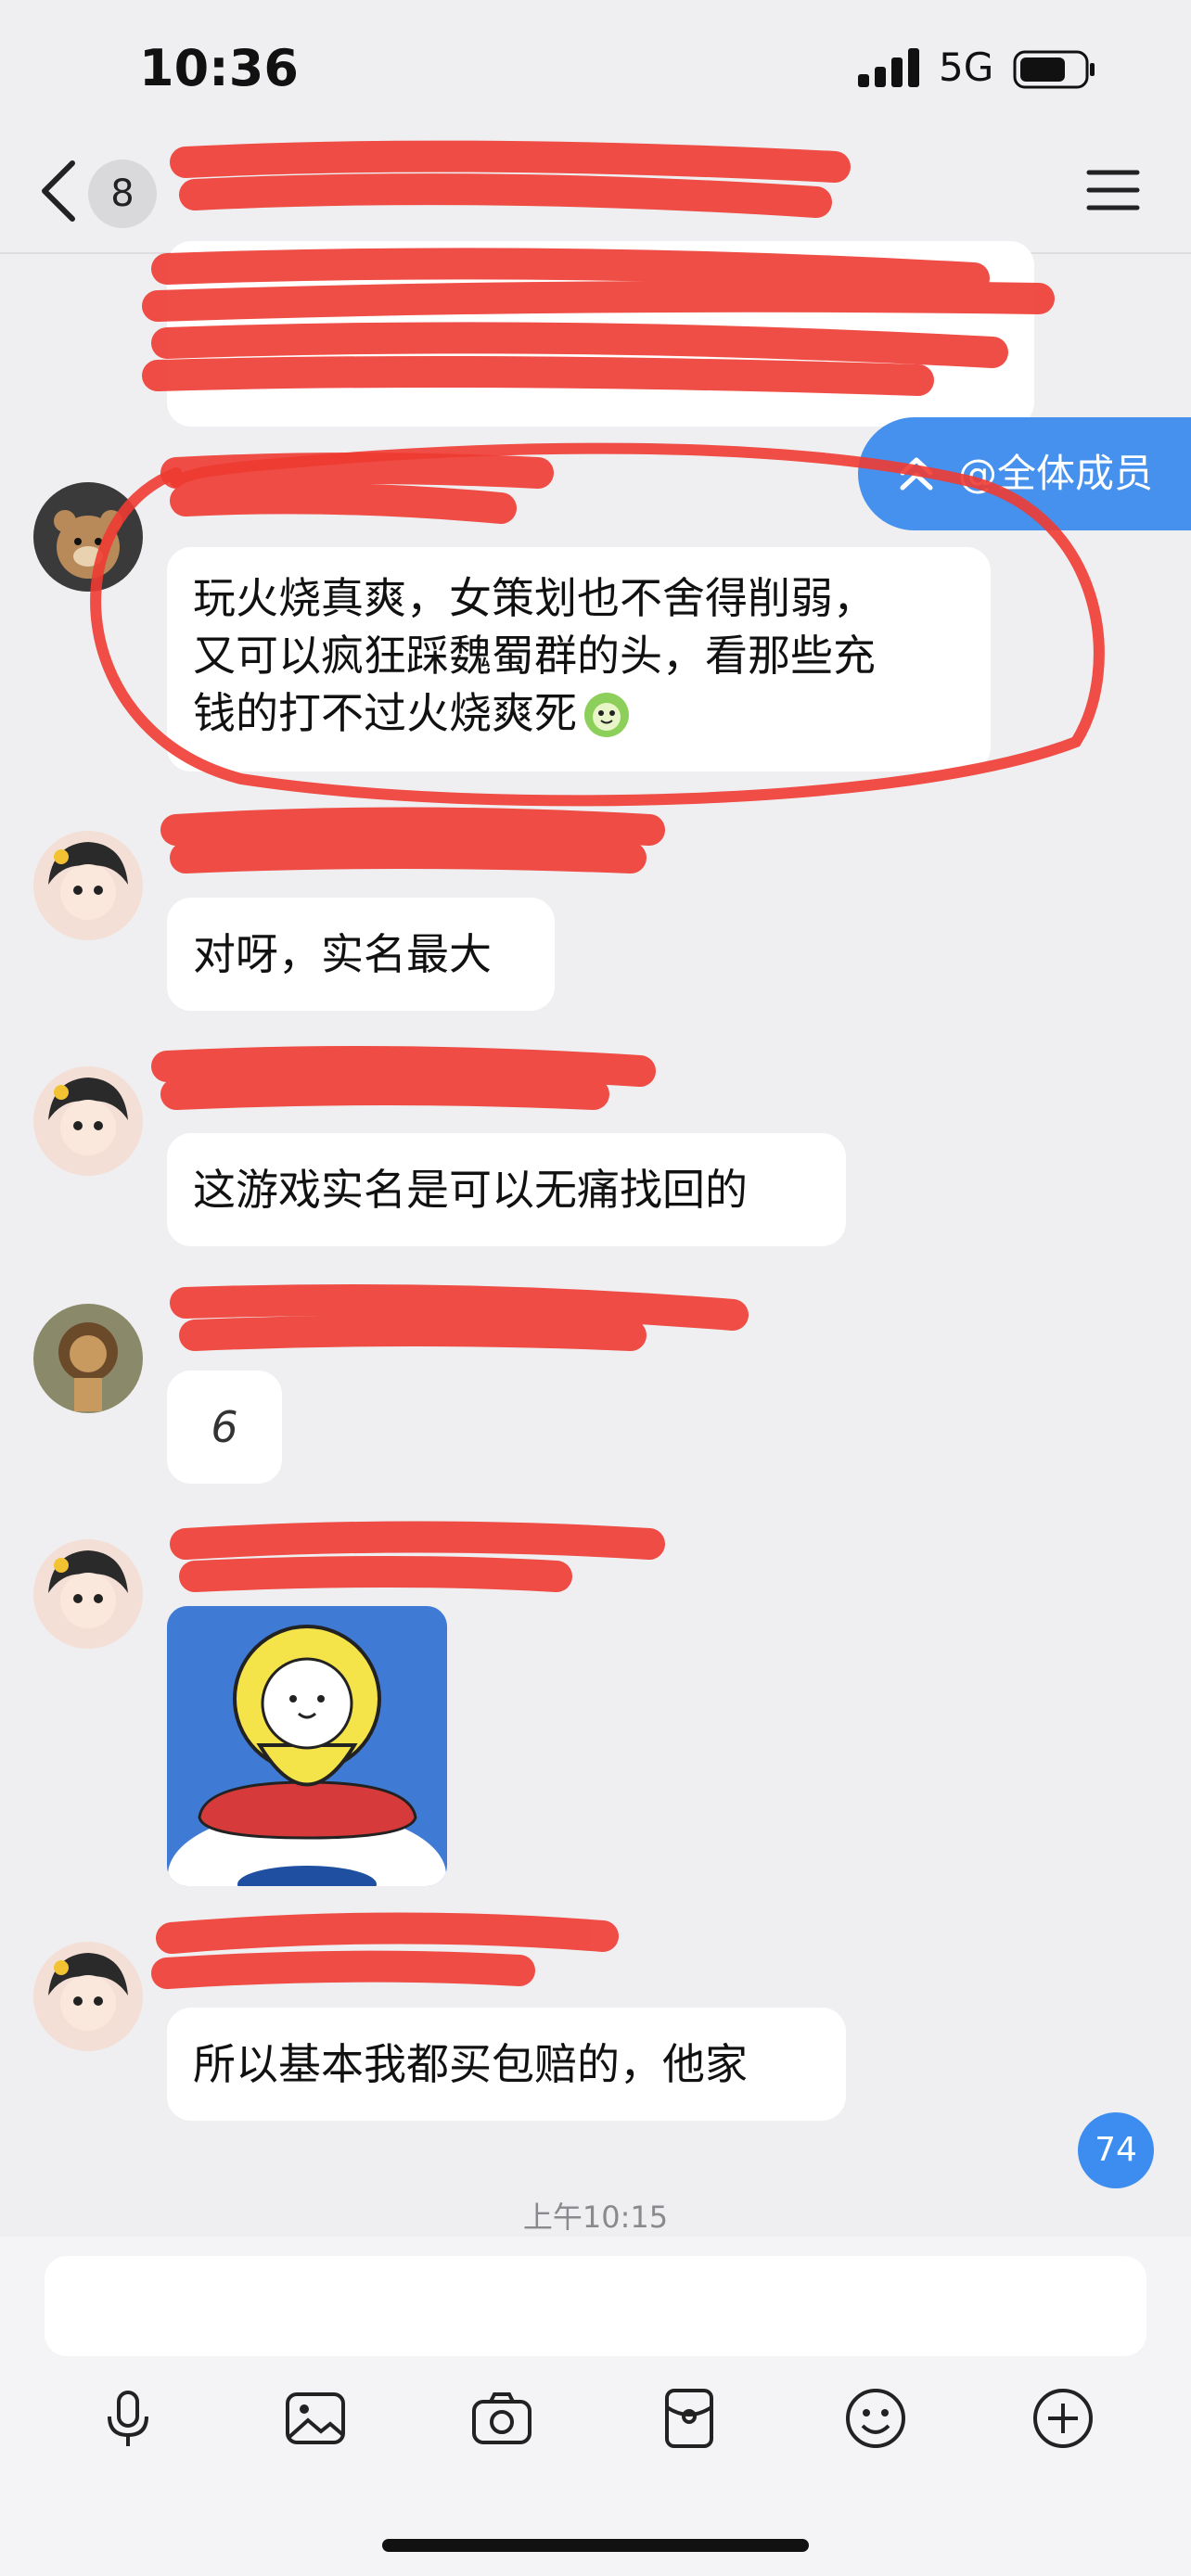 This screenshot has width=1191, height=2576. Describe the element at coordinates (595, 2545) in the screenshot. I see `home-indicator` at that location.